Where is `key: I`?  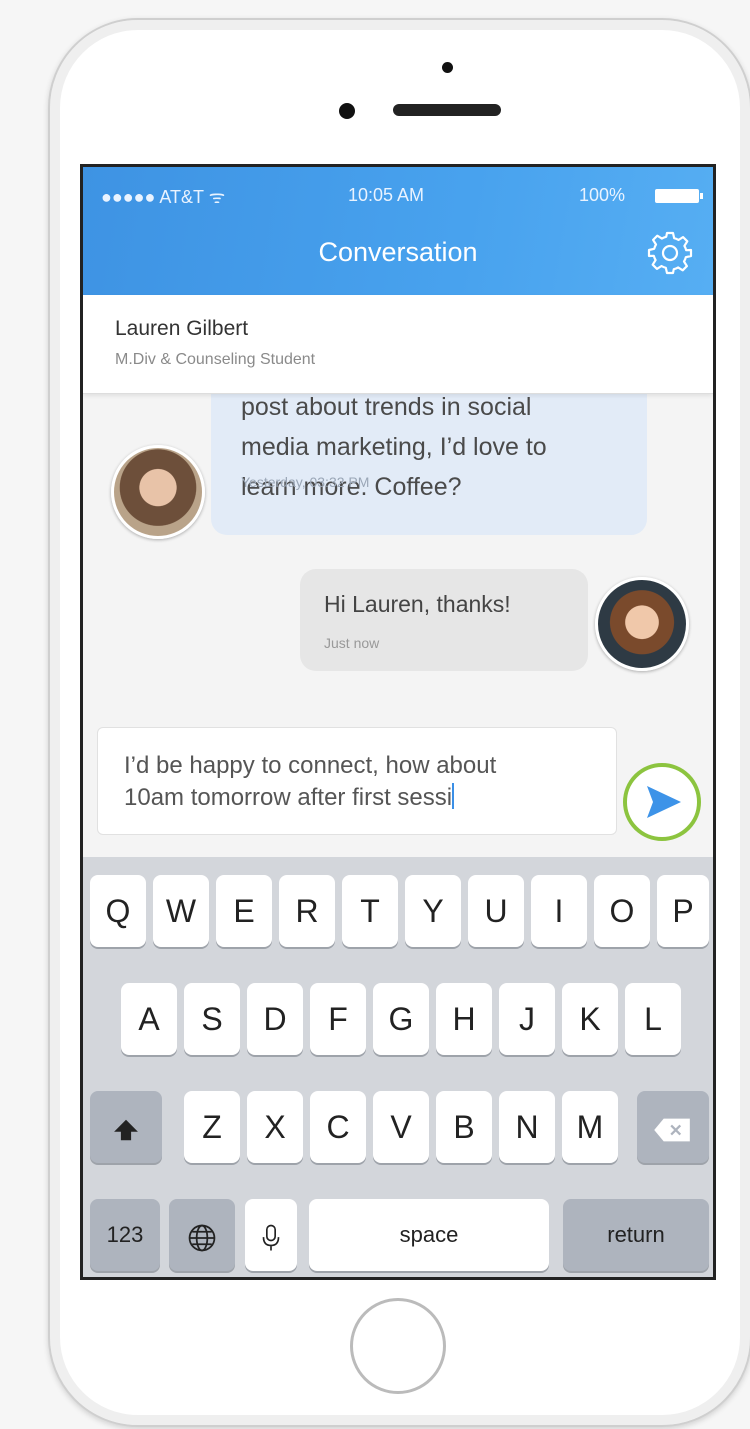
key: I is located at coordinates (559, 911).